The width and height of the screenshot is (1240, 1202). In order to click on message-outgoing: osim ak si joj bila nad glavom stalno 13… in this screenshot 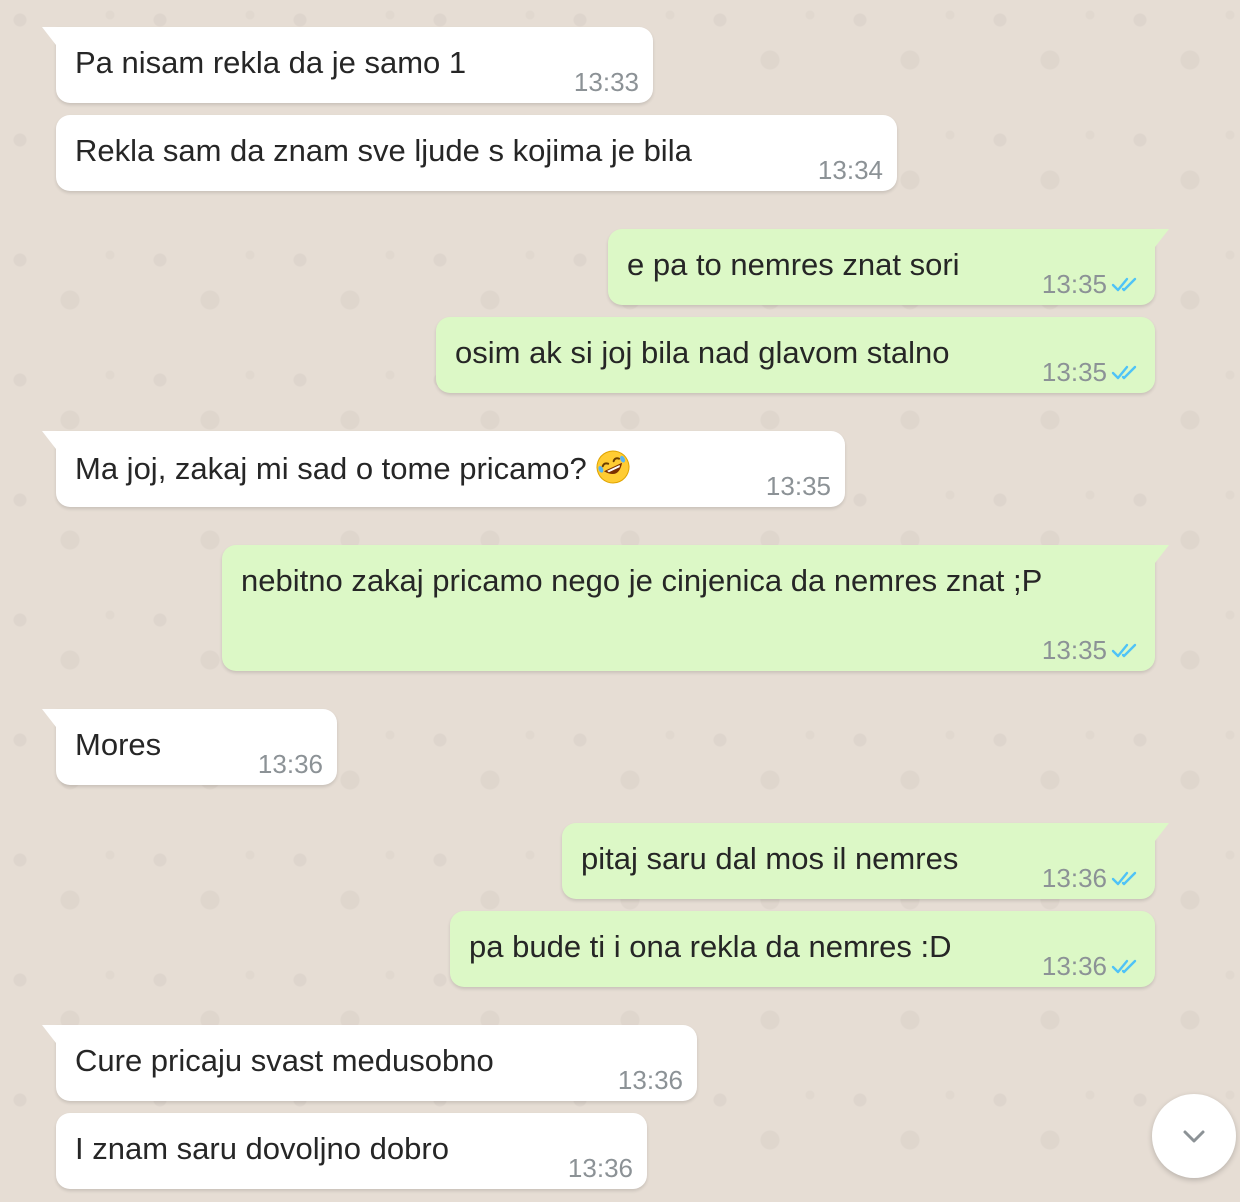, I will do `click(795, 355)`.